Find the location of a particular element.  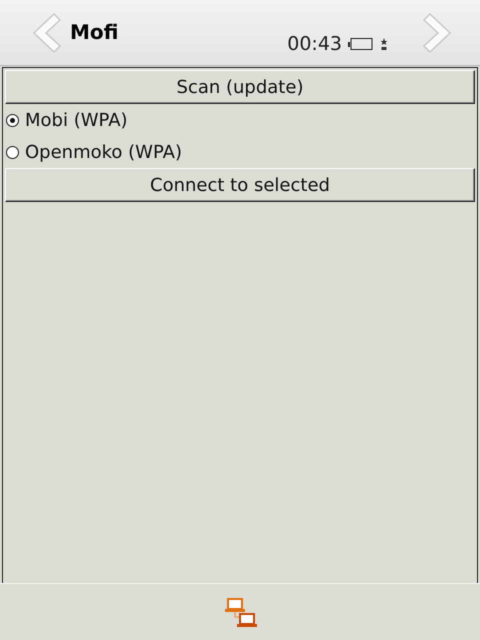

network-label: Openmoko (WPA) is located at coordinates (103, 152).